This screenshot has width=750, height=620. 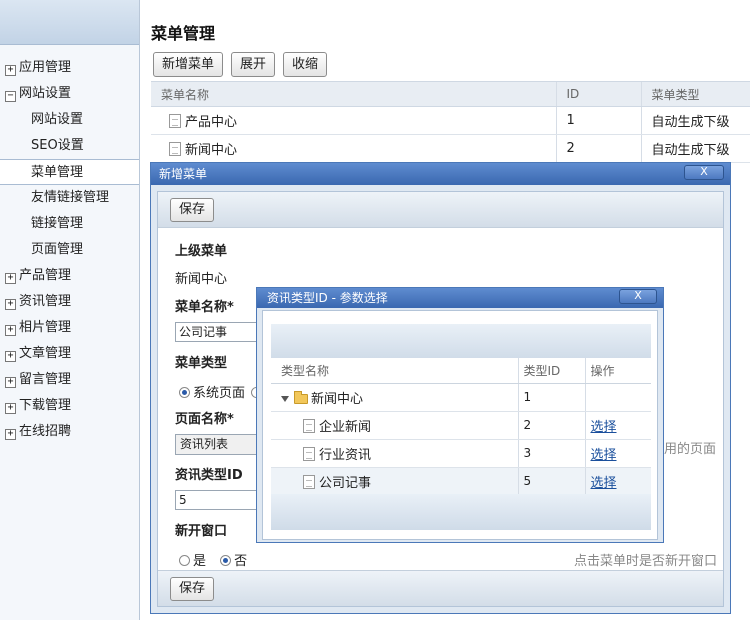 I want to click on sidebar-item-label: 资讯管理, so click(x=45, y=301).